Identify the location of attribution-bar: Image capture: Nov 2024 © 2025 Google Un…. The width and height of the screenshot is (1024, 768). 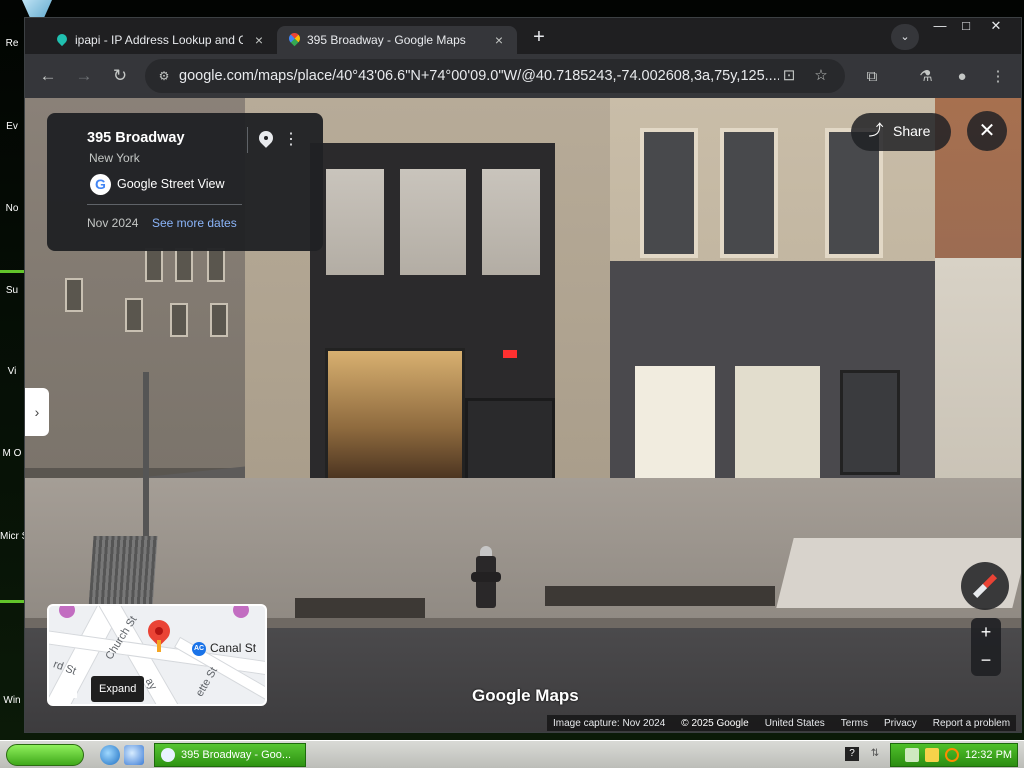
(782, 723).